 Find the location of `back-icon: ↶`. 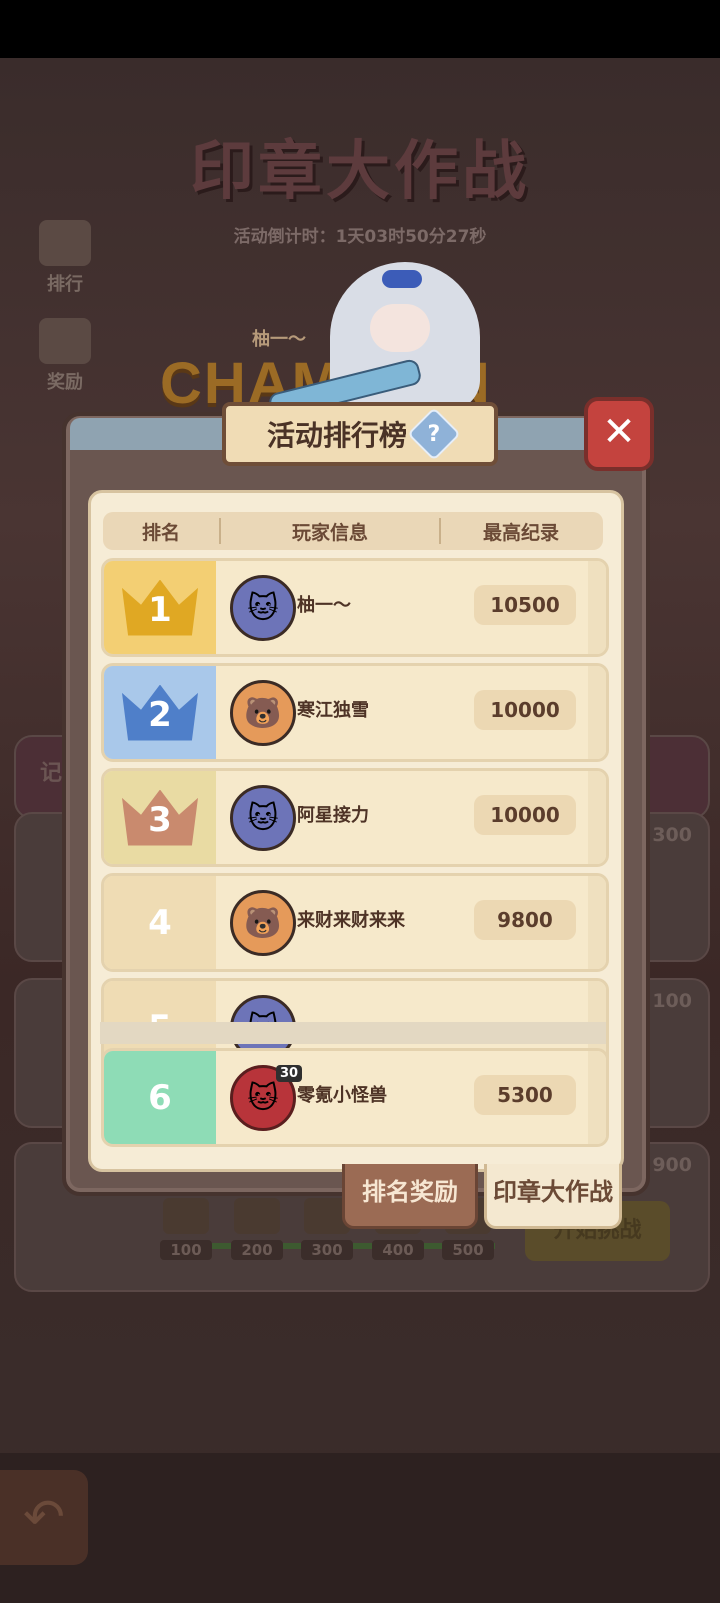

back-icon: ↶ is located at coordinates (44, 1517).